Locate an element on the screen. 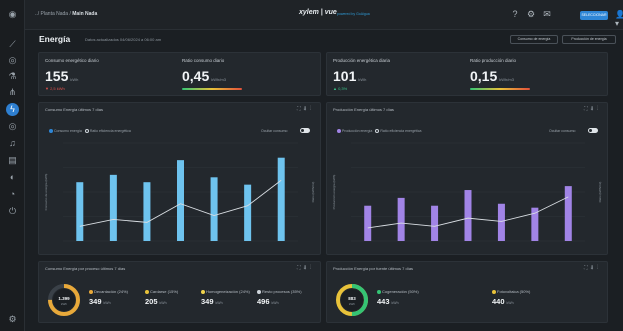 This screenshot has width=623, height=331. consumo-energia-button: Consumo de energía is located at coordinates (534, 39).